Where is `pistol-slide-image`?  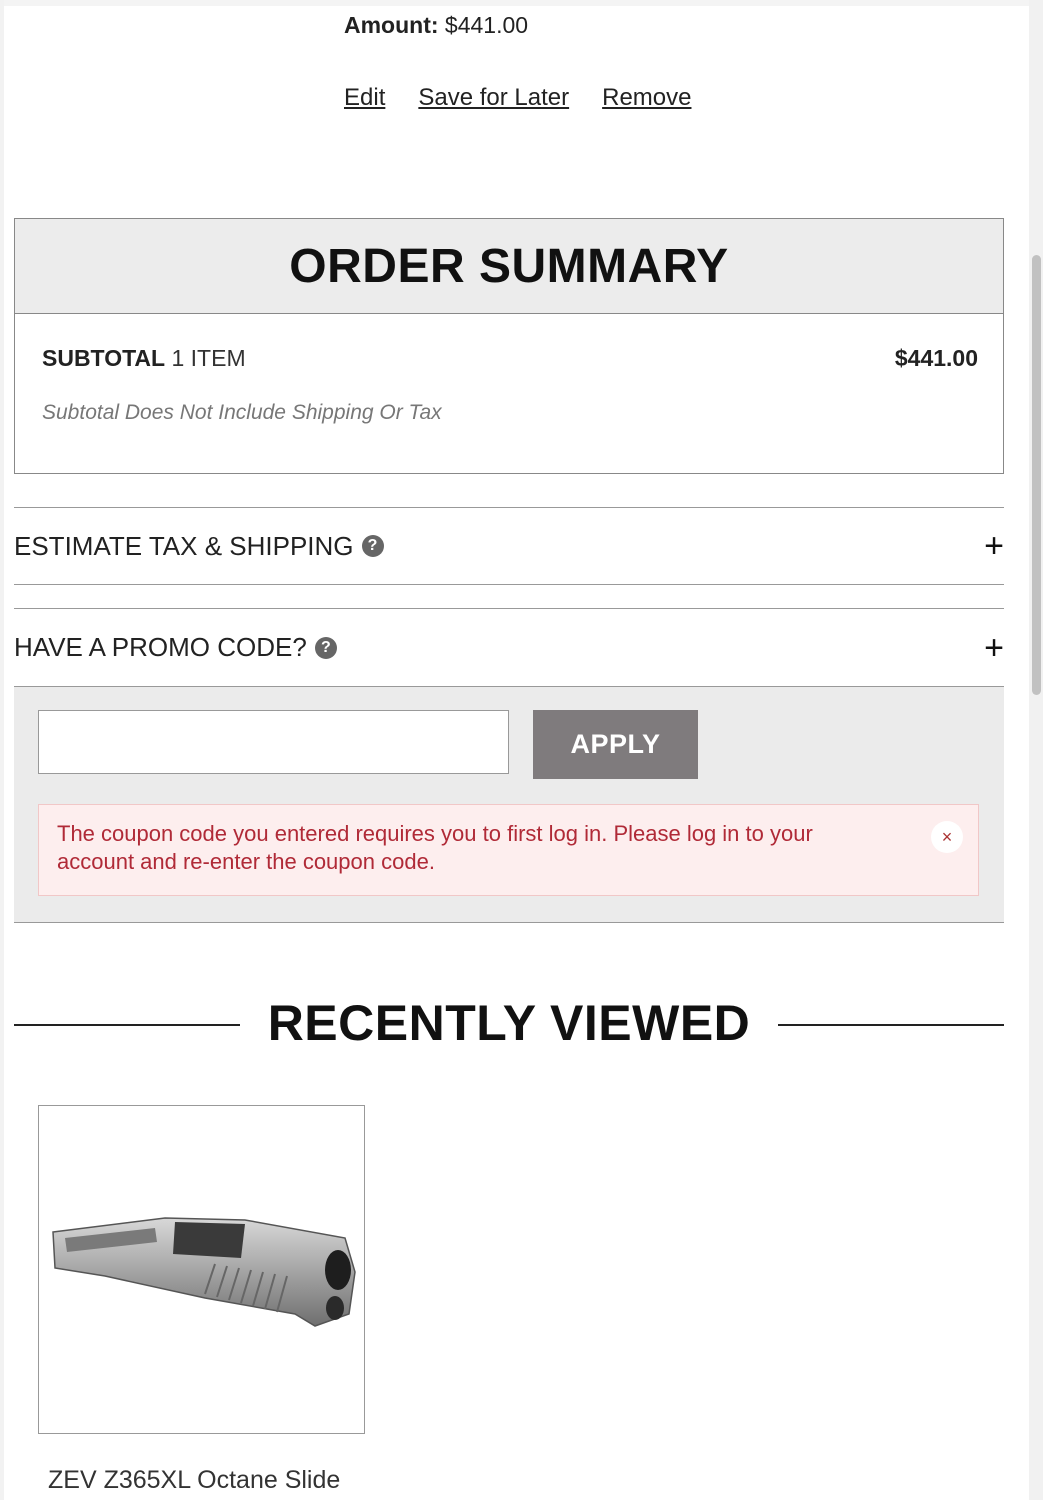
pistol-slide-image is located at coordinates (202, 1272).